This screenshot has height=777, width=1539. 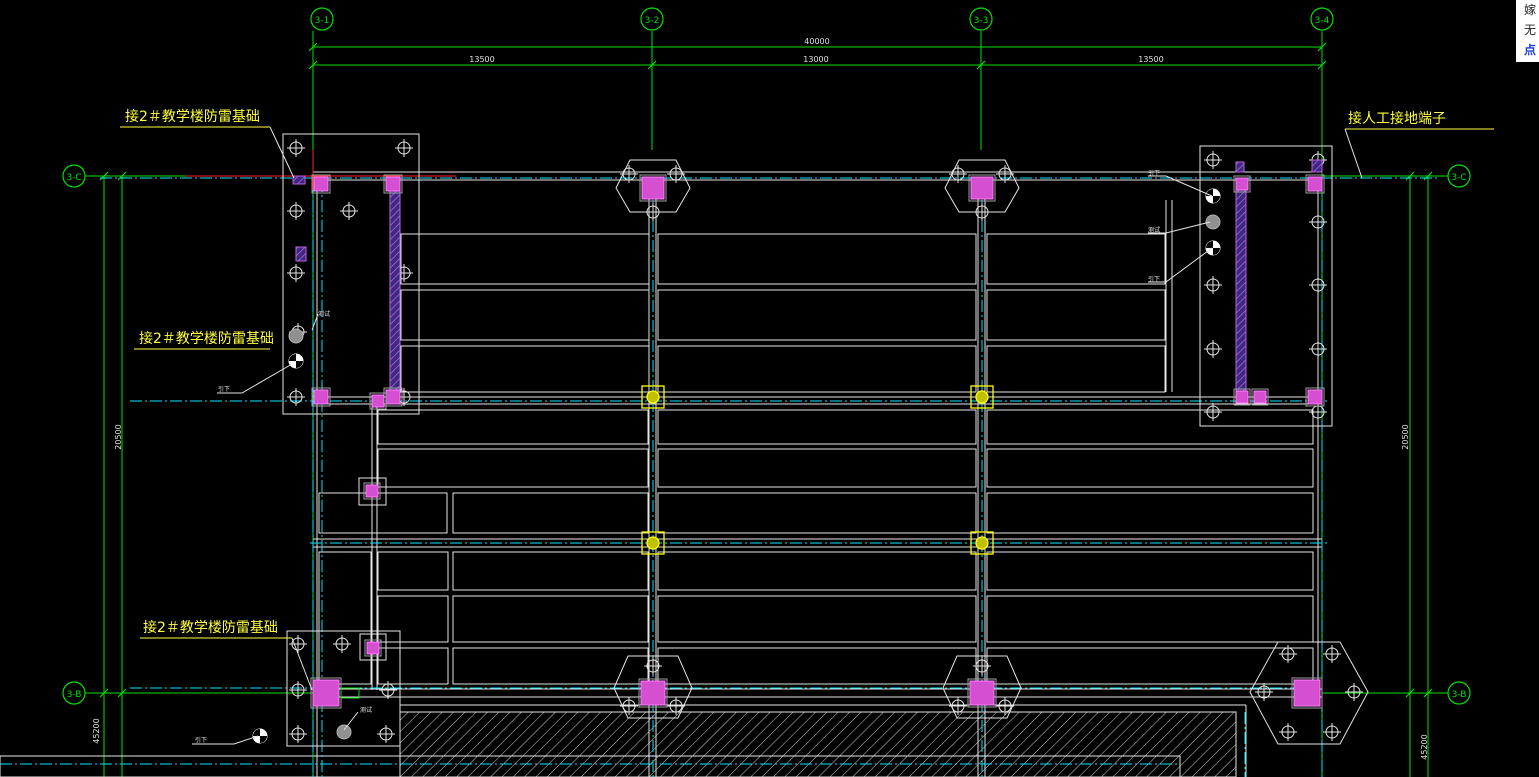 I want to click on label-f: 引下, so click(x=201, y=740).